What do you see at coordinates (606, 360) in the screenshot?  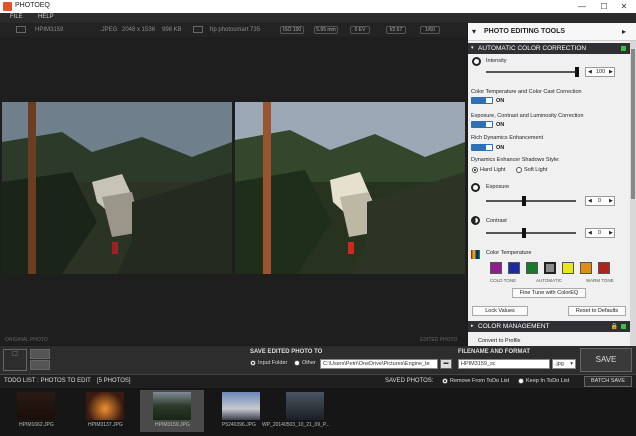 I see `save-button: SAVE` at bounding box center [606, 360].